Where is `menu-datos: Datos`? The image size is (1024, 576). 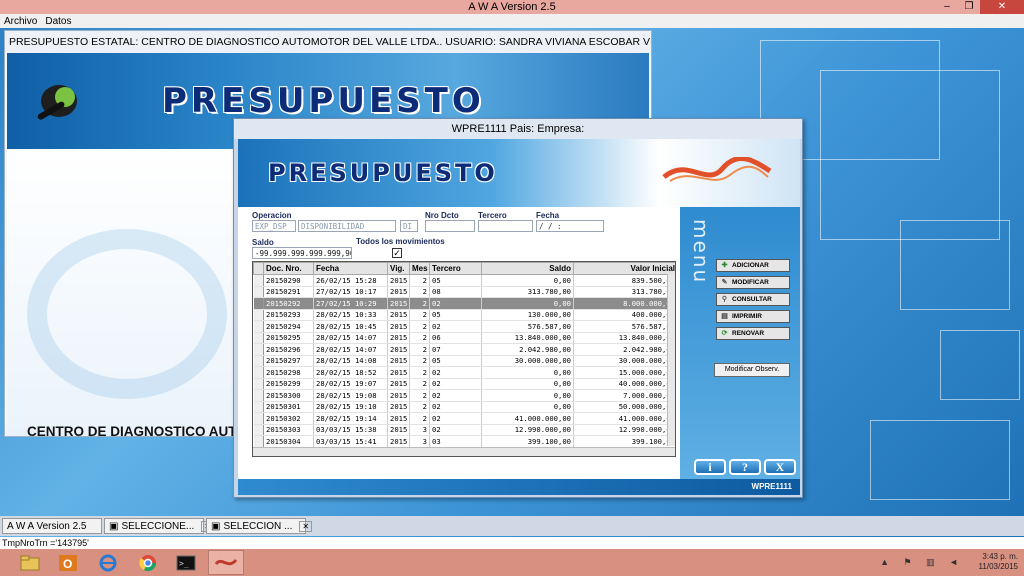
menu-datos: Datos is located at coordinates (58, 21).